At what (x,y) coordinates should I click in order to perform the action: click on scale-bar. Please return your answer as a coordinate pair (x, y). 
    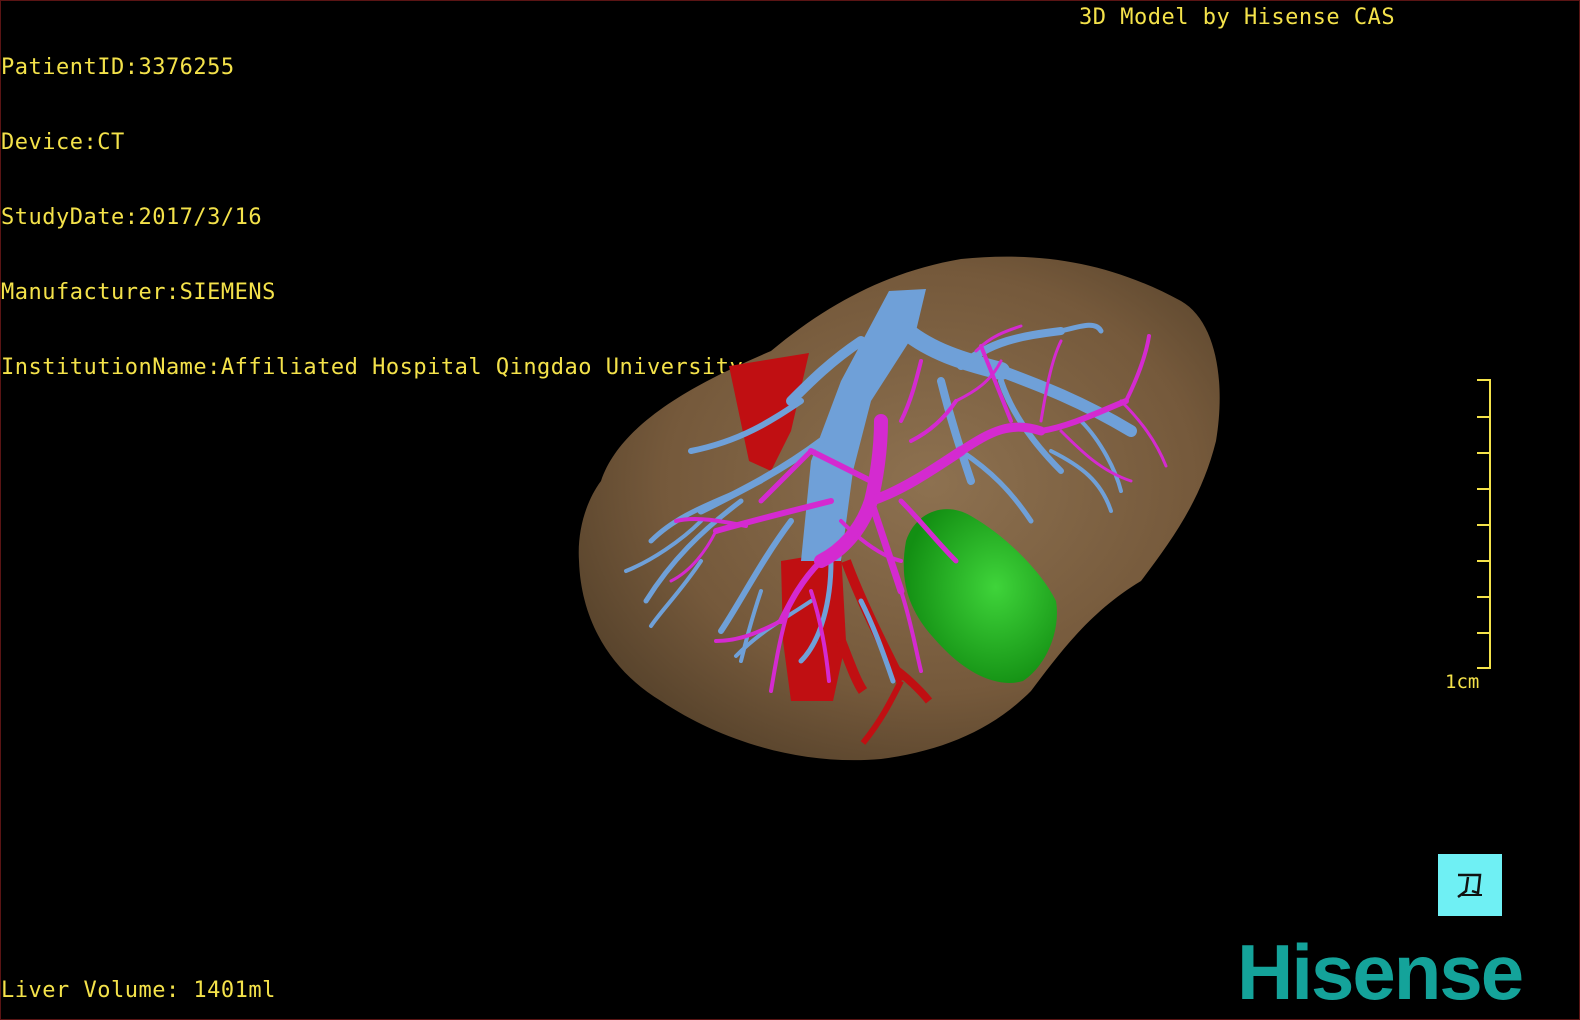
    Looking at the image, I should click on (1484, 524).